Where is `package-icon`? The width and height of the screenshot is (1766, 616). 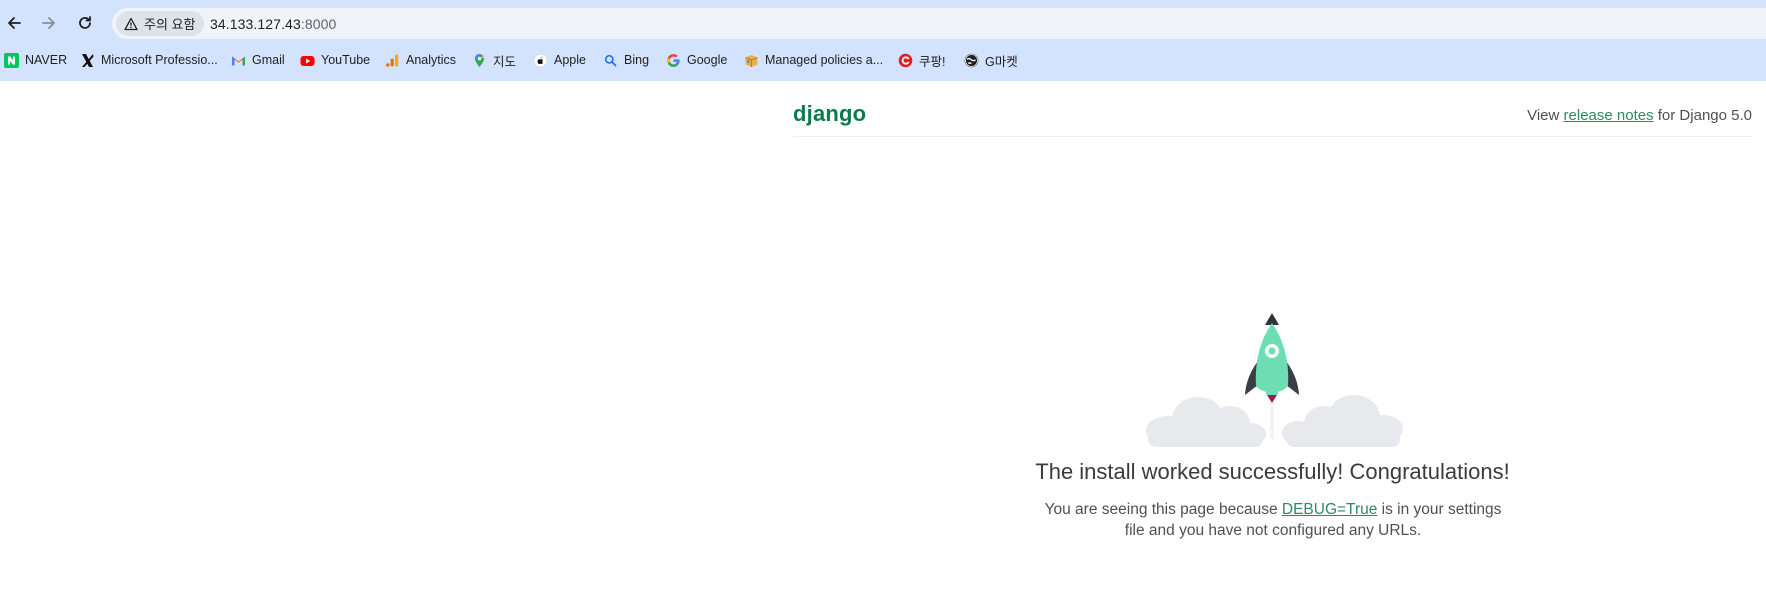 package-icon is located at coordinates (751, 60).